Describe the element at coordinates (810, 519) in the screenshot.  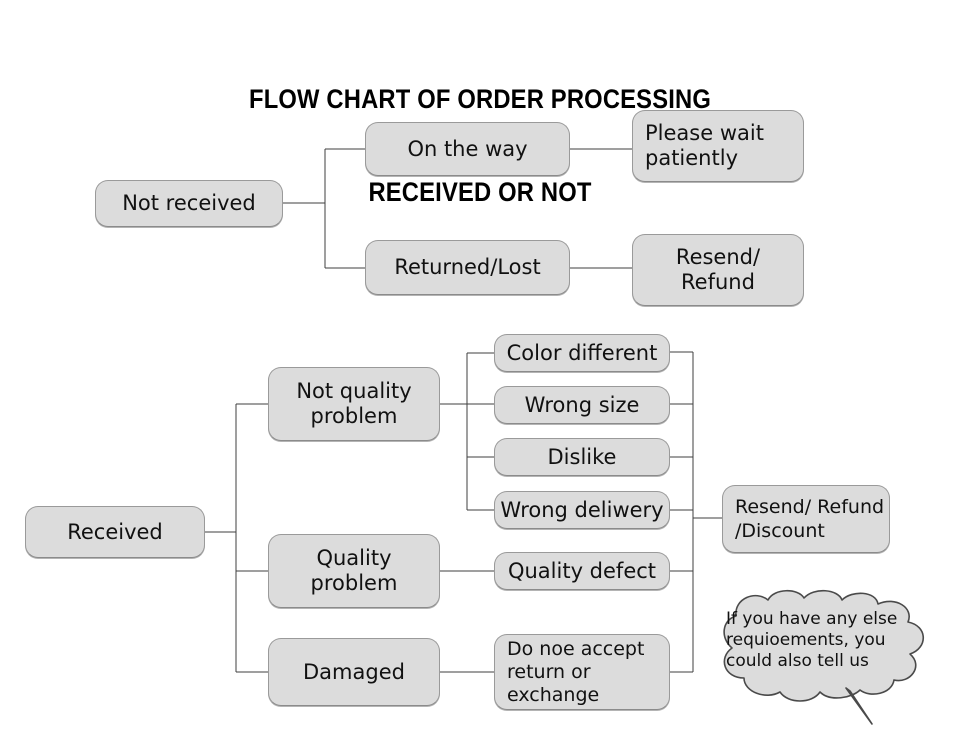
I see `node-resend-refund-discount-label: Resend/ Refund /Discount` at that location.